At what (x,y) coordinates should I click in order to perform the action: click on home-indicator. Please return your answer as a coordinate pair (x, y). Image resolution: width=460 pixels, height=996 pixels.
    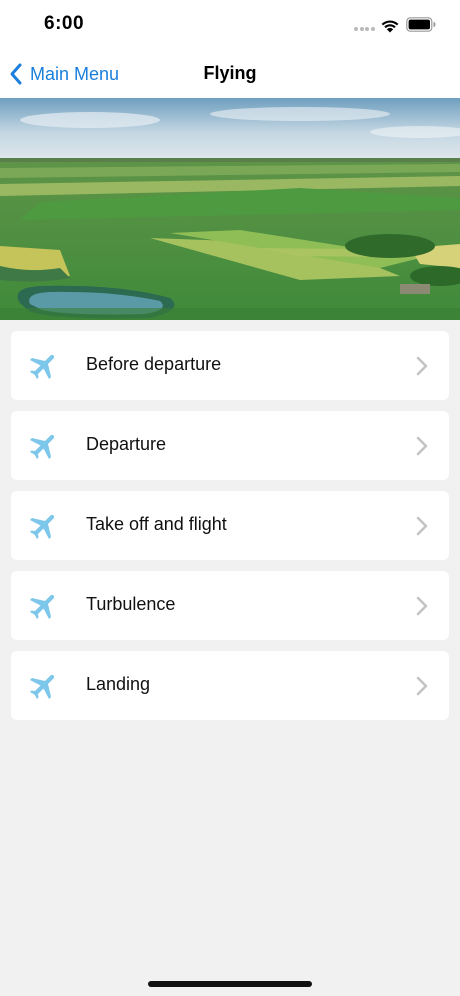
    Looking at the image, I should click on (230, 984).